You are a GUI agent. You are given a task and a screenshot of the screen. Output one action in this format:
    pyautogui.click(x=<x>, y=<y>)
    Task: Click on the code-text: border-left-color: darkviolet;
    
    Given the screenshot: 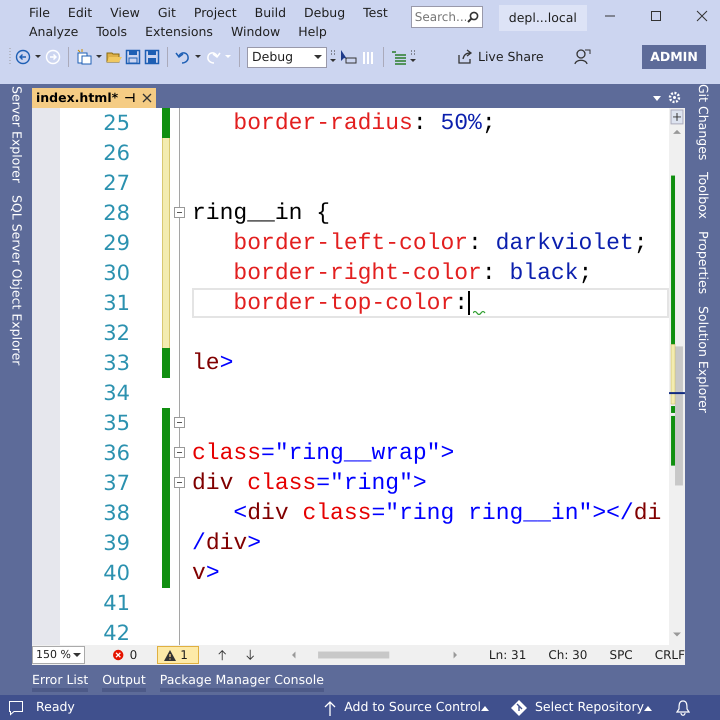 What is the action you would take?
    pyautogui.click(x=440, y=243)
    